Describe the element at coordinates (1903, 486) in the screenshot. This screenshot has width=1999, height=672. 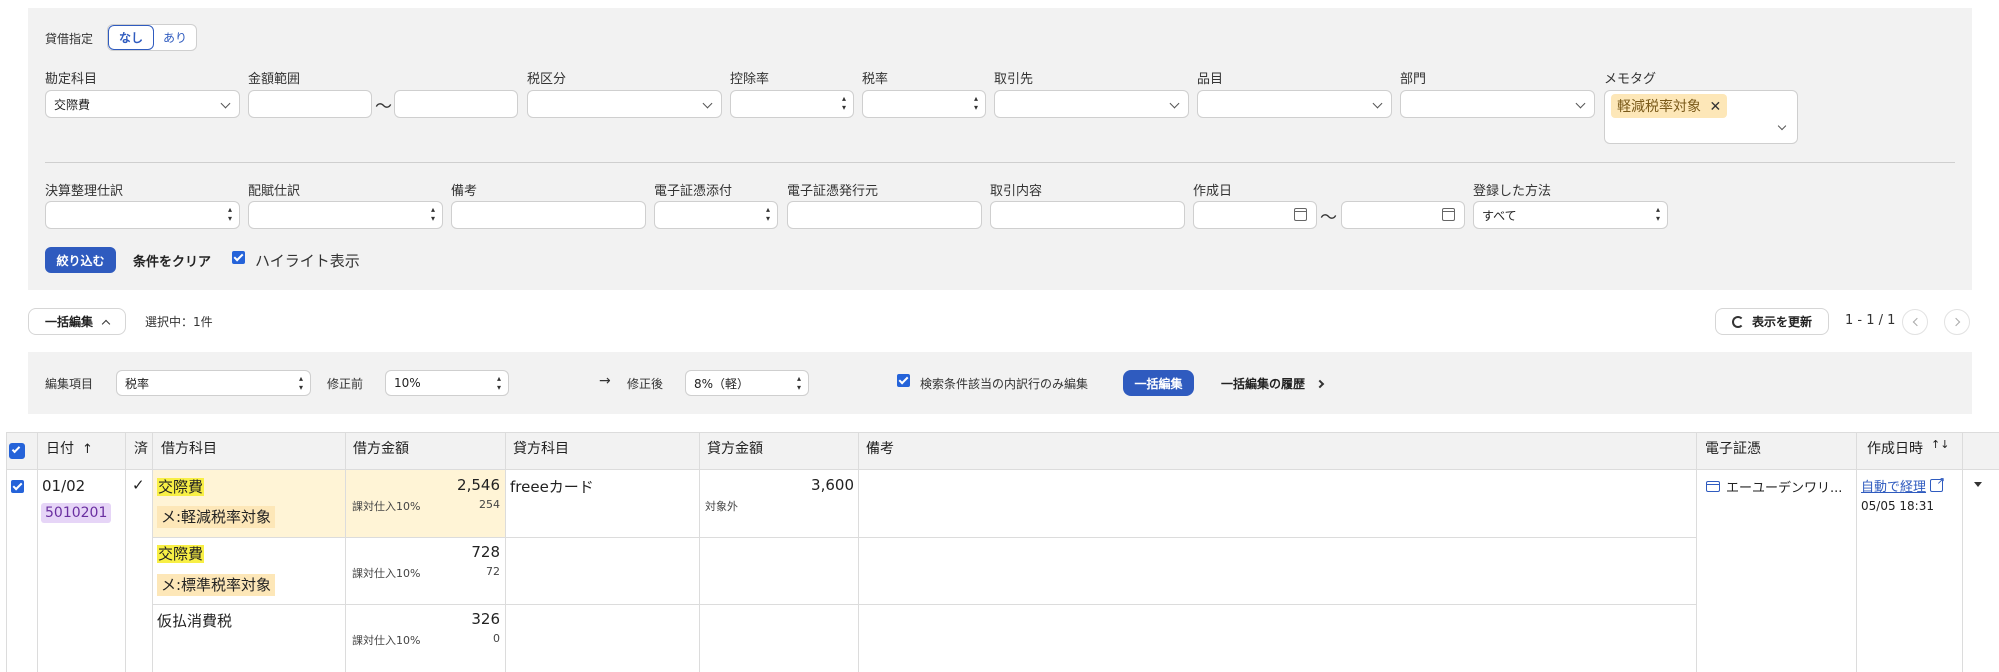
I see `auto-journal-link: 自動で経理 ↗` at that location.